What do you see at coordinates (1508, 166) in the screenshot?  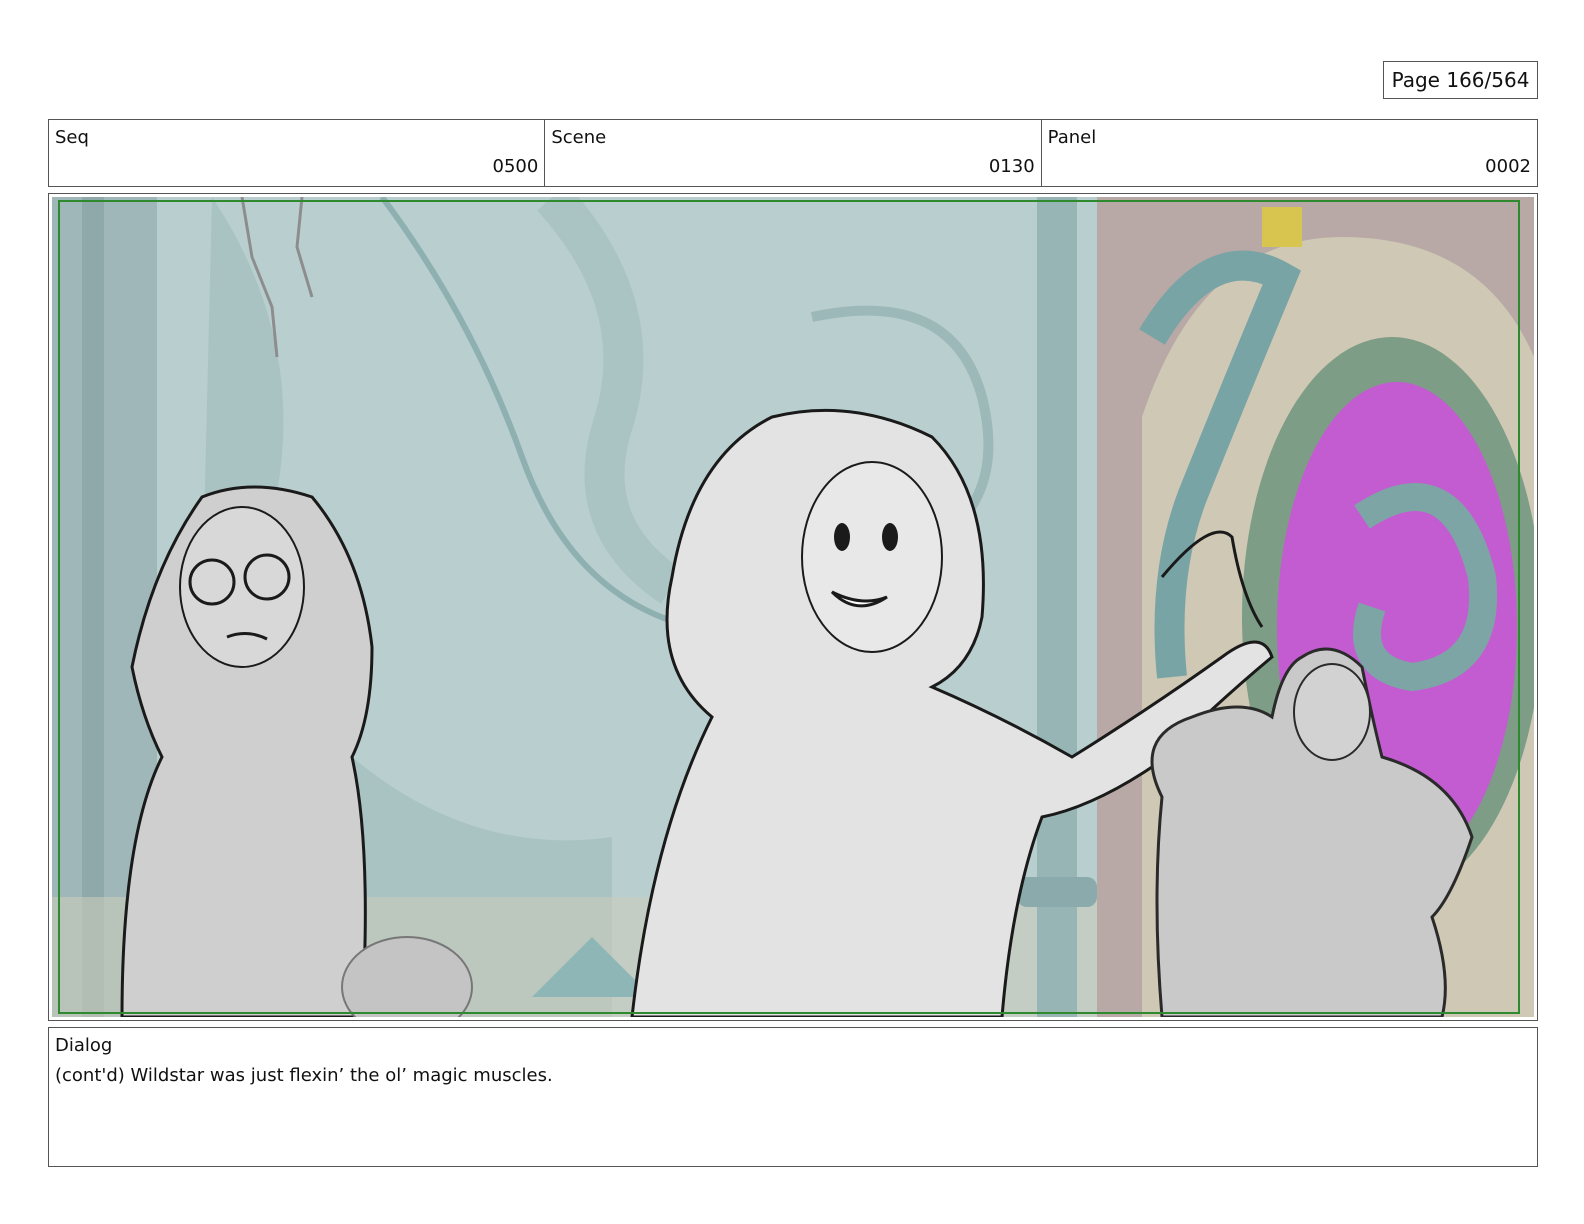 I see `panel-value: 0002` at bounding box center [1508, 166].